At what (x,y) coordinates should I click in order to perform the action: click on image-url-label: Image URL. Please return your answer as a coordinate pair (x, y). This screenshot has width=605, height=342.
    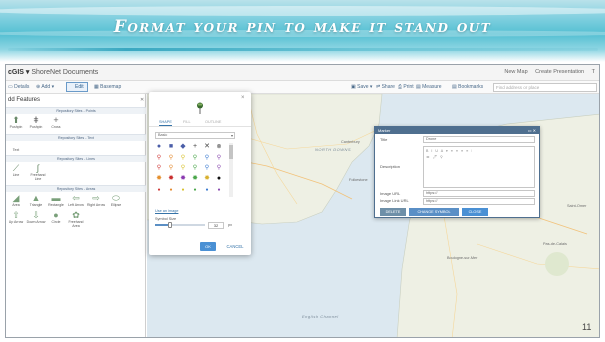
    Looking at the image, I should click on (390, 193).